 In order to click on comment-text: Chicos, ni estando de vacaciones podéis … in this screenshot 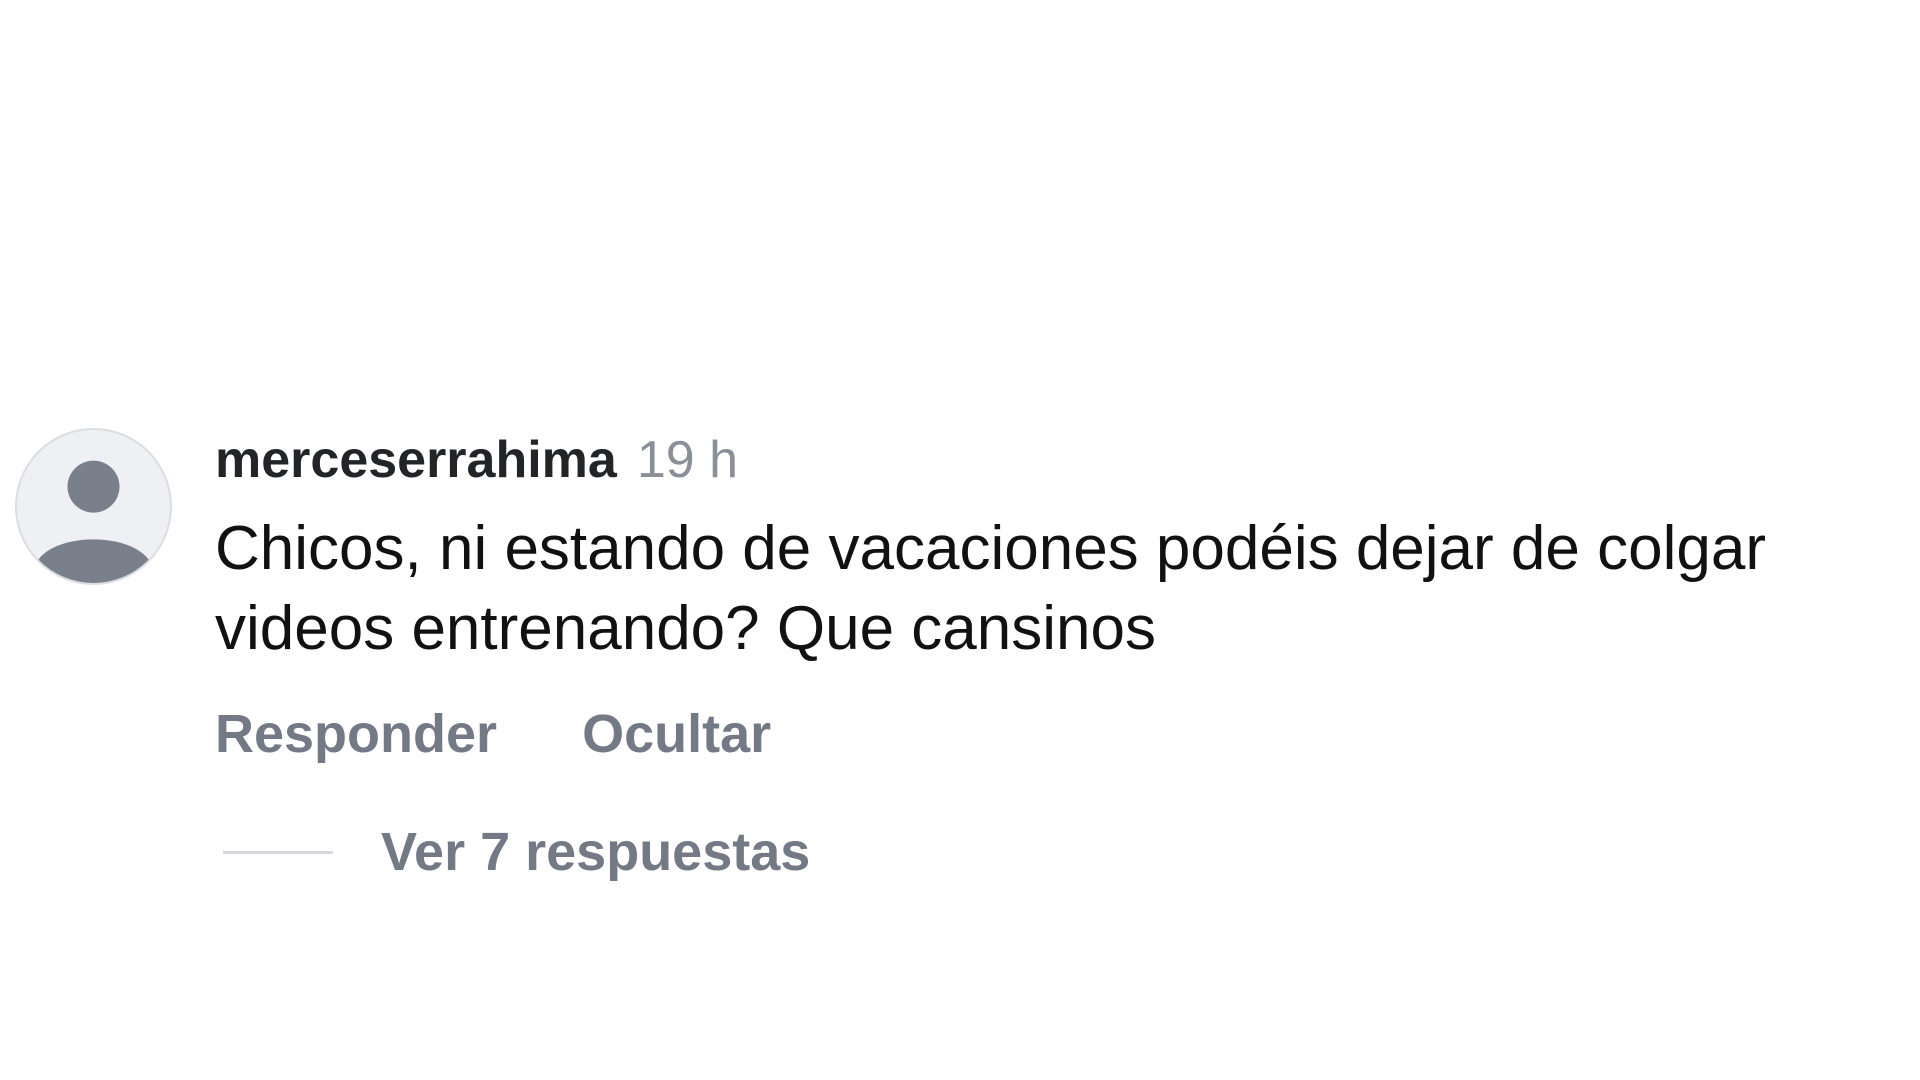, I will do `click(990, 588)`.